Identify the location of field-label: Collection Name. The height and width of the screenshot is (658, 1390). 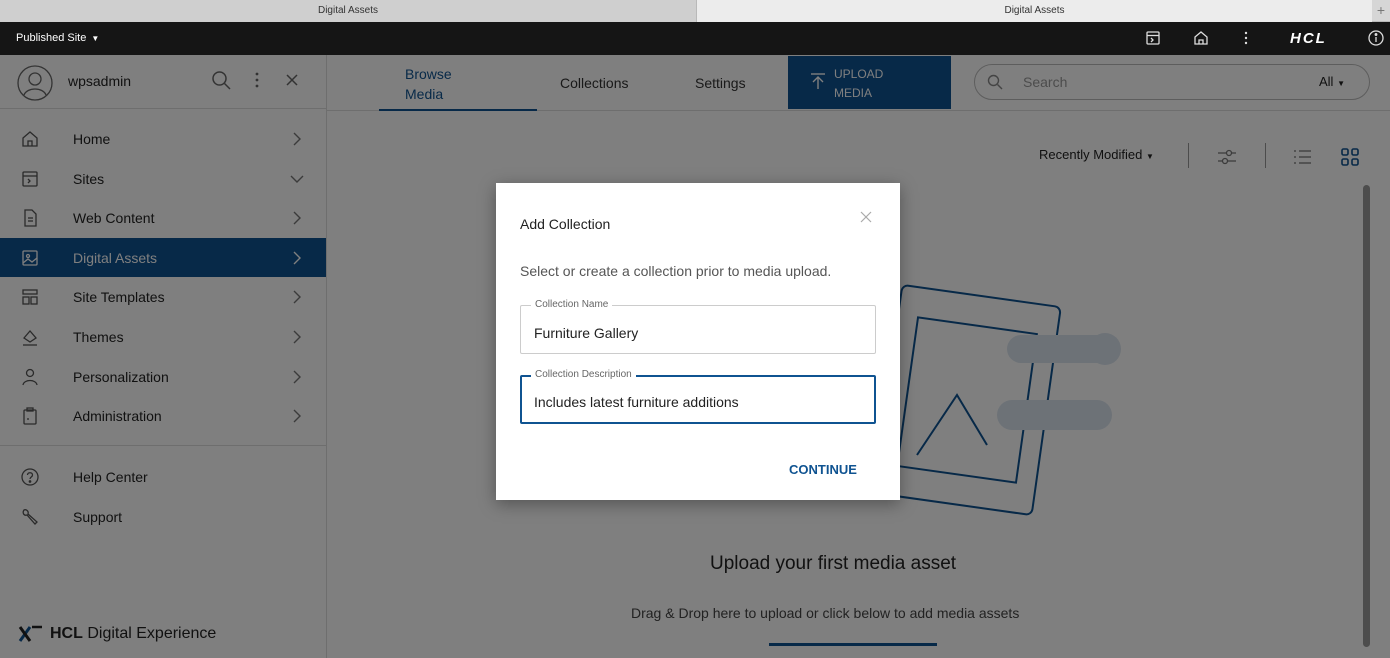
(572, 304).